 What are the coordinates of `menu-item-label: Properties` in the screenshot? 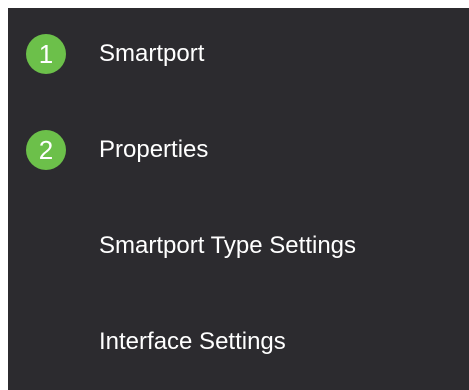 It's located at (154, 149).